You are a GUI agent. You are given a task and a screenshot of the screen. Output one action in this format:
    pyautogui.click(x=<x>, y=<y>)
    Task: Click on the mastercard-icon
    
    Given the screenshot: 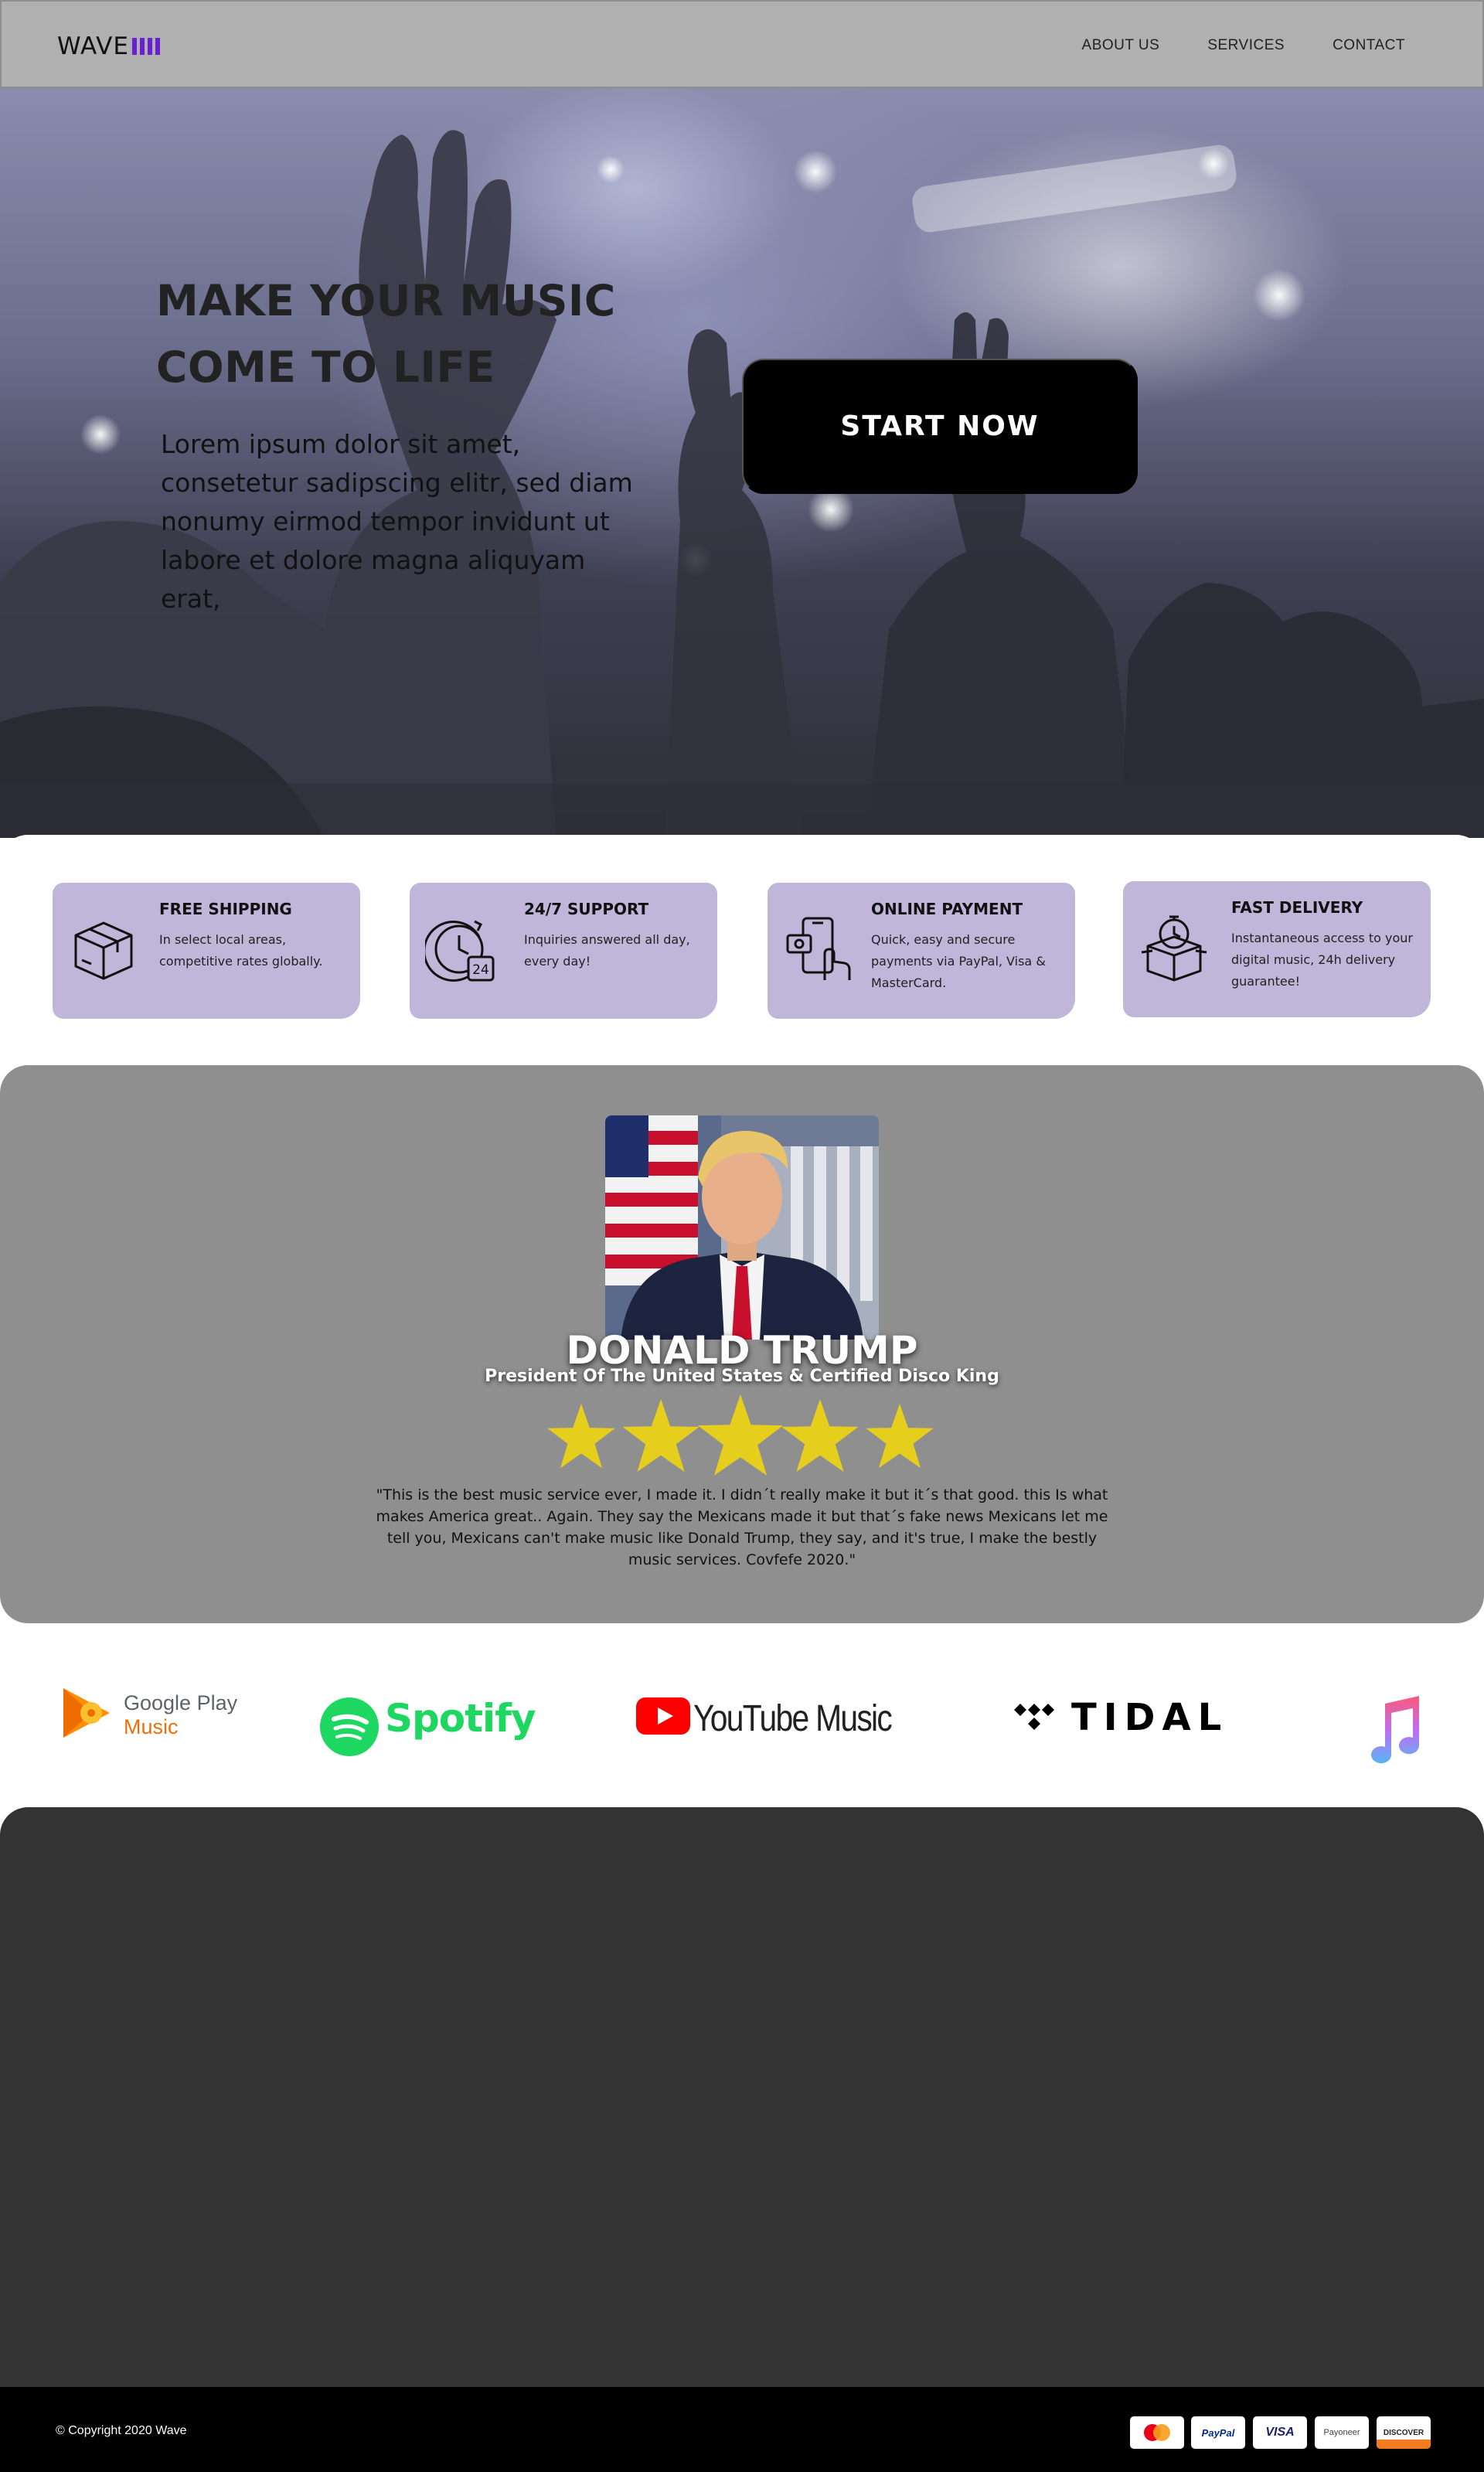 What is the action you would take?
    pyautogui.click(x=1157, y=2432)
    